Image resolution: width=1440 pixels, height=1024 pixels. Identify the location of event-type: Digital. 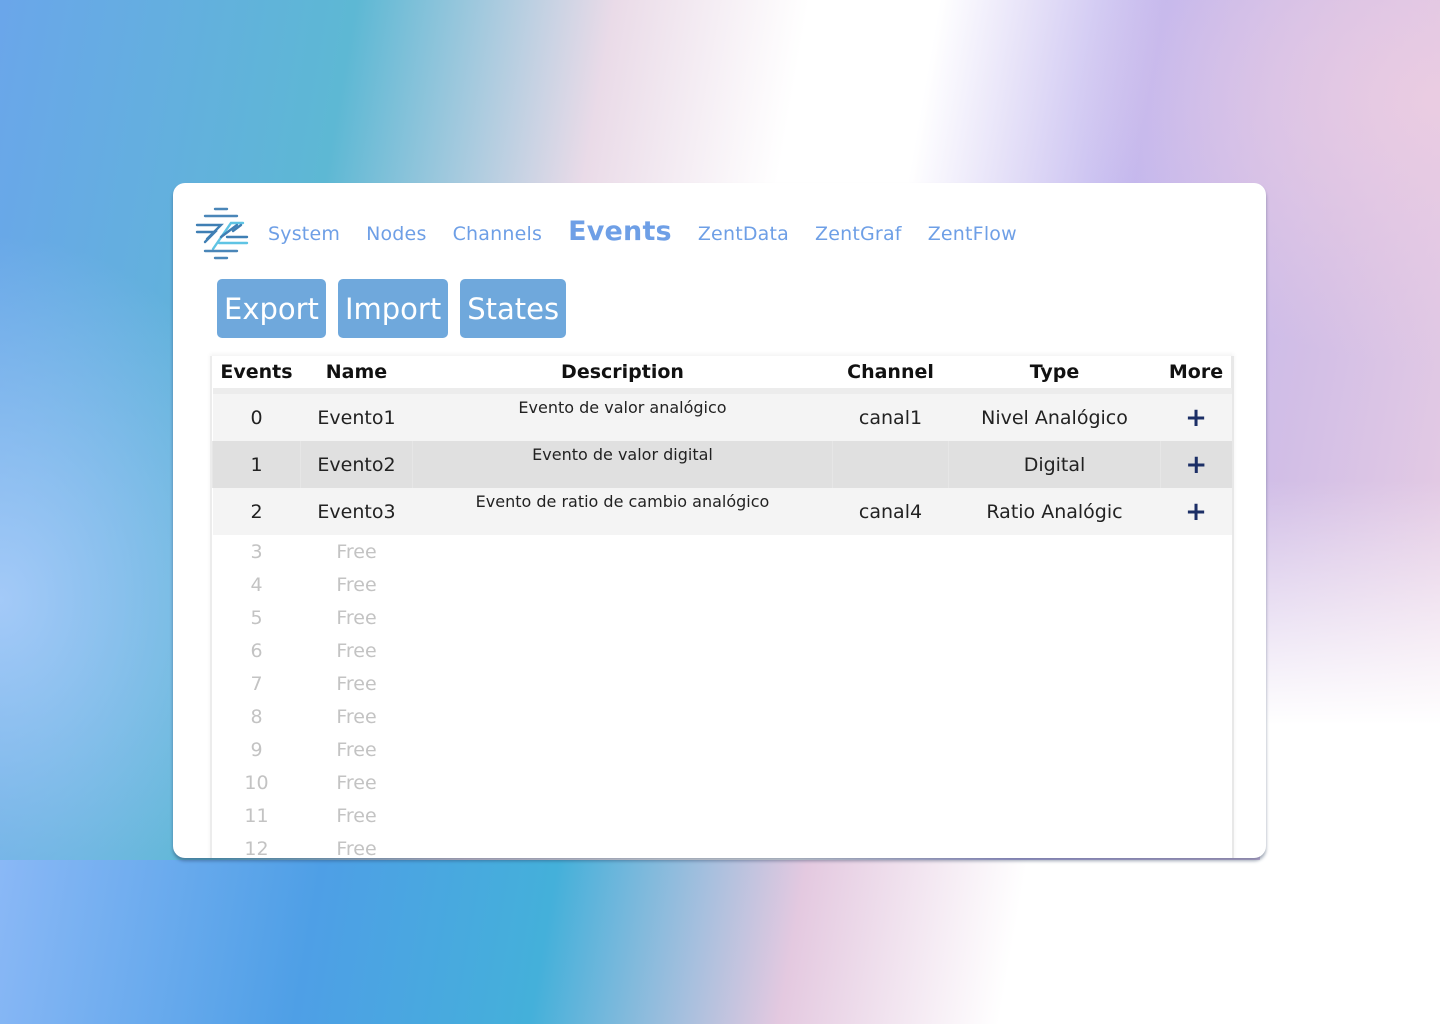
(1054, 464).